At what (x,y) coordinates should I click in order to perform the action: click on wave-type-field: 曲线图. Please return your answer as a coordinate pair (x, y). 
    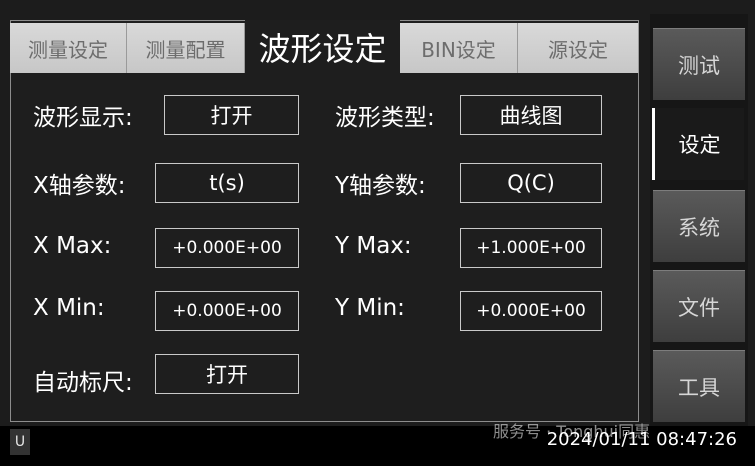
    Looking at the image, I should click on (531, 115).